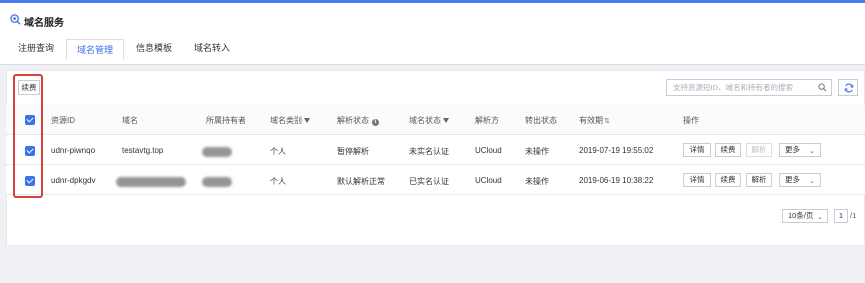  What do you see at coordinates (822, 87) in the screenshot?
I see `search-icon` at bounding box center [822, 87].